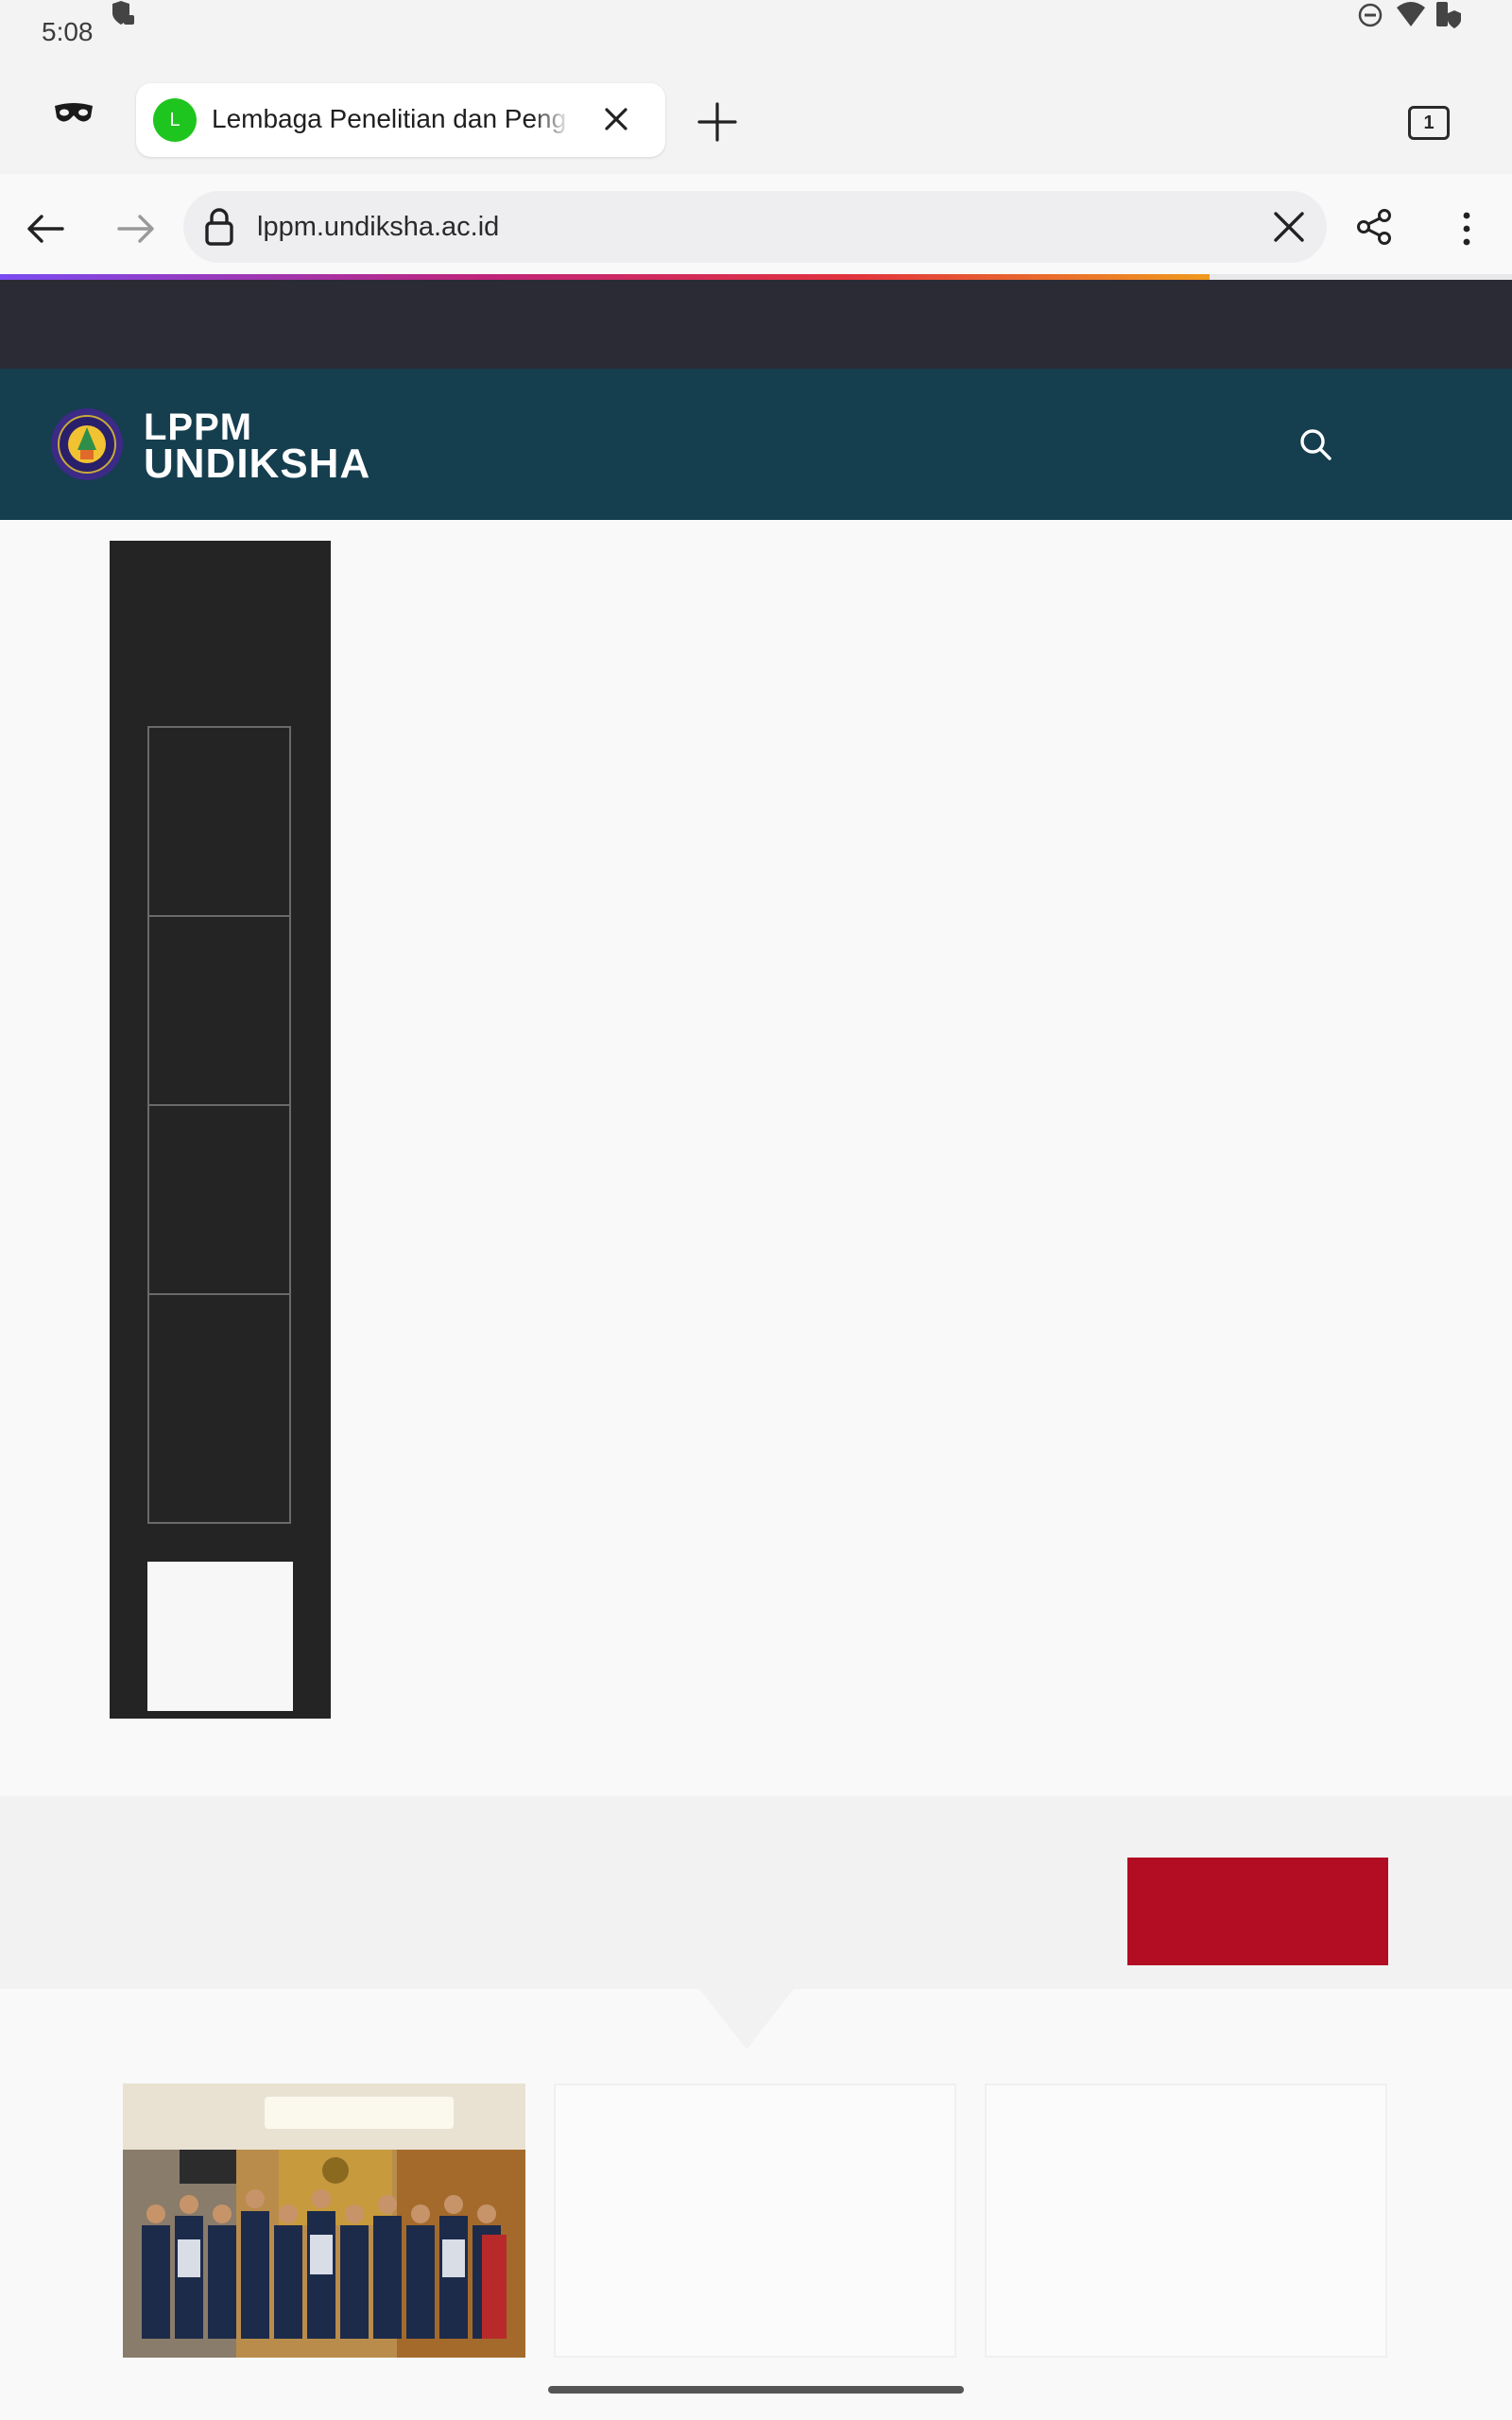  Describe the element at coordinates (389, 119) in the screenshot. I see `tab-title: Lembaga Penelitian dan Peng` at that location.